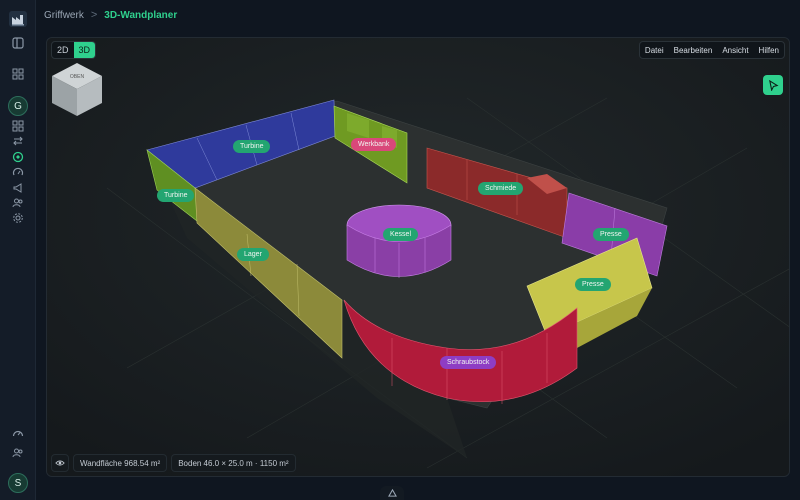 This screenshot has width=800, height=500. Describe the element at coordinates (63, 50) in the screenshot. I see `toggle-2d: 2D` at that location.